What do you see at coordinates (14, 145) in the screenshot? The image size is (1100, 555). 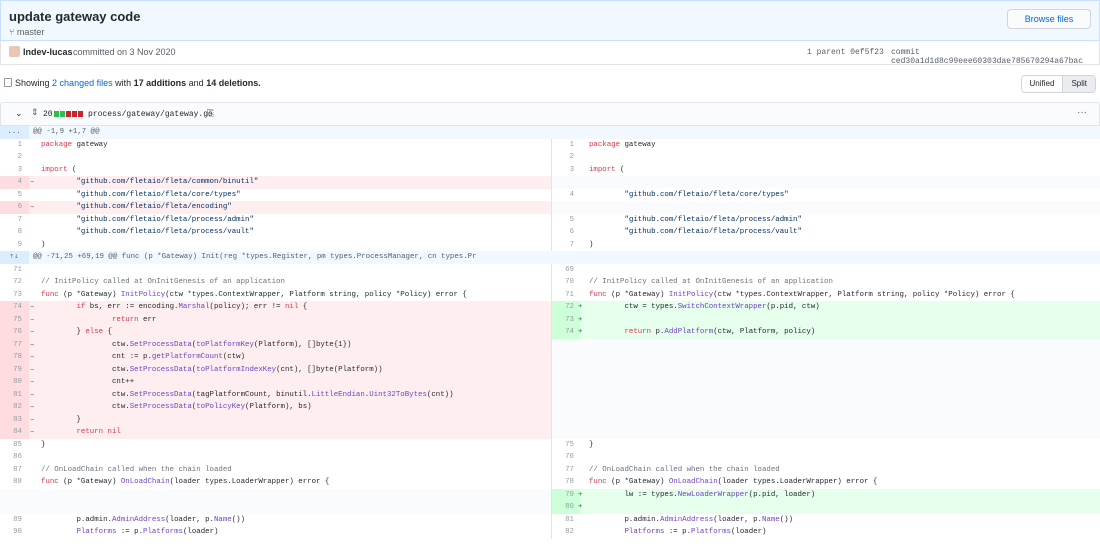 I see `left-line-number: 1` at bounding box center [14, 145].